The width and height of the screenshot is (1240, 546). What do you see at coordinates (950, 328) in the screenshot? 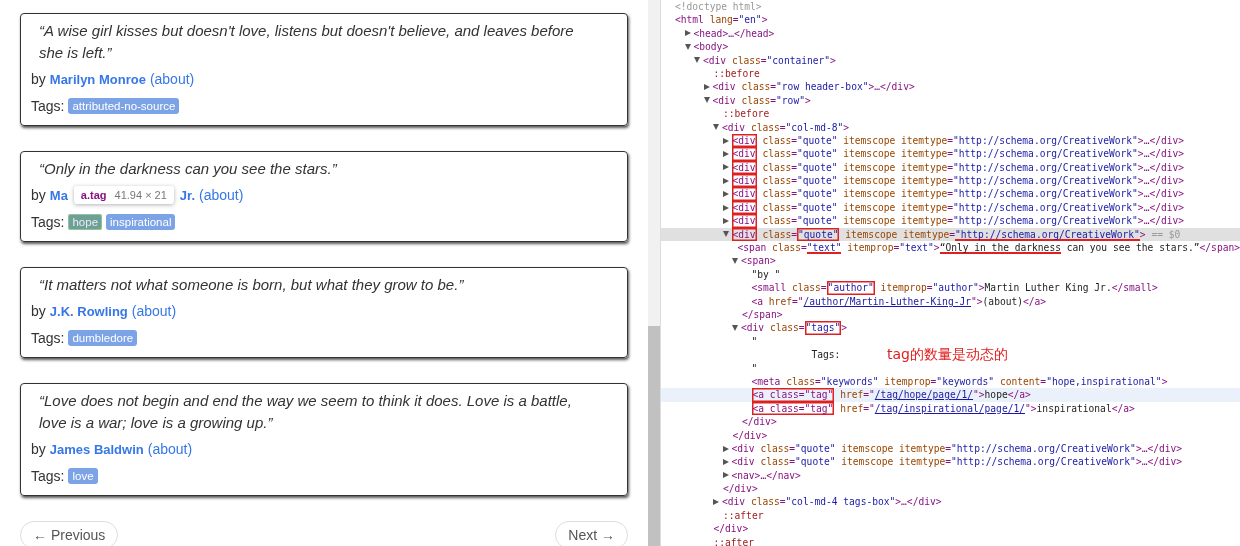
I see `element-row: <div class="tags">` at bounding box center [950, 328].